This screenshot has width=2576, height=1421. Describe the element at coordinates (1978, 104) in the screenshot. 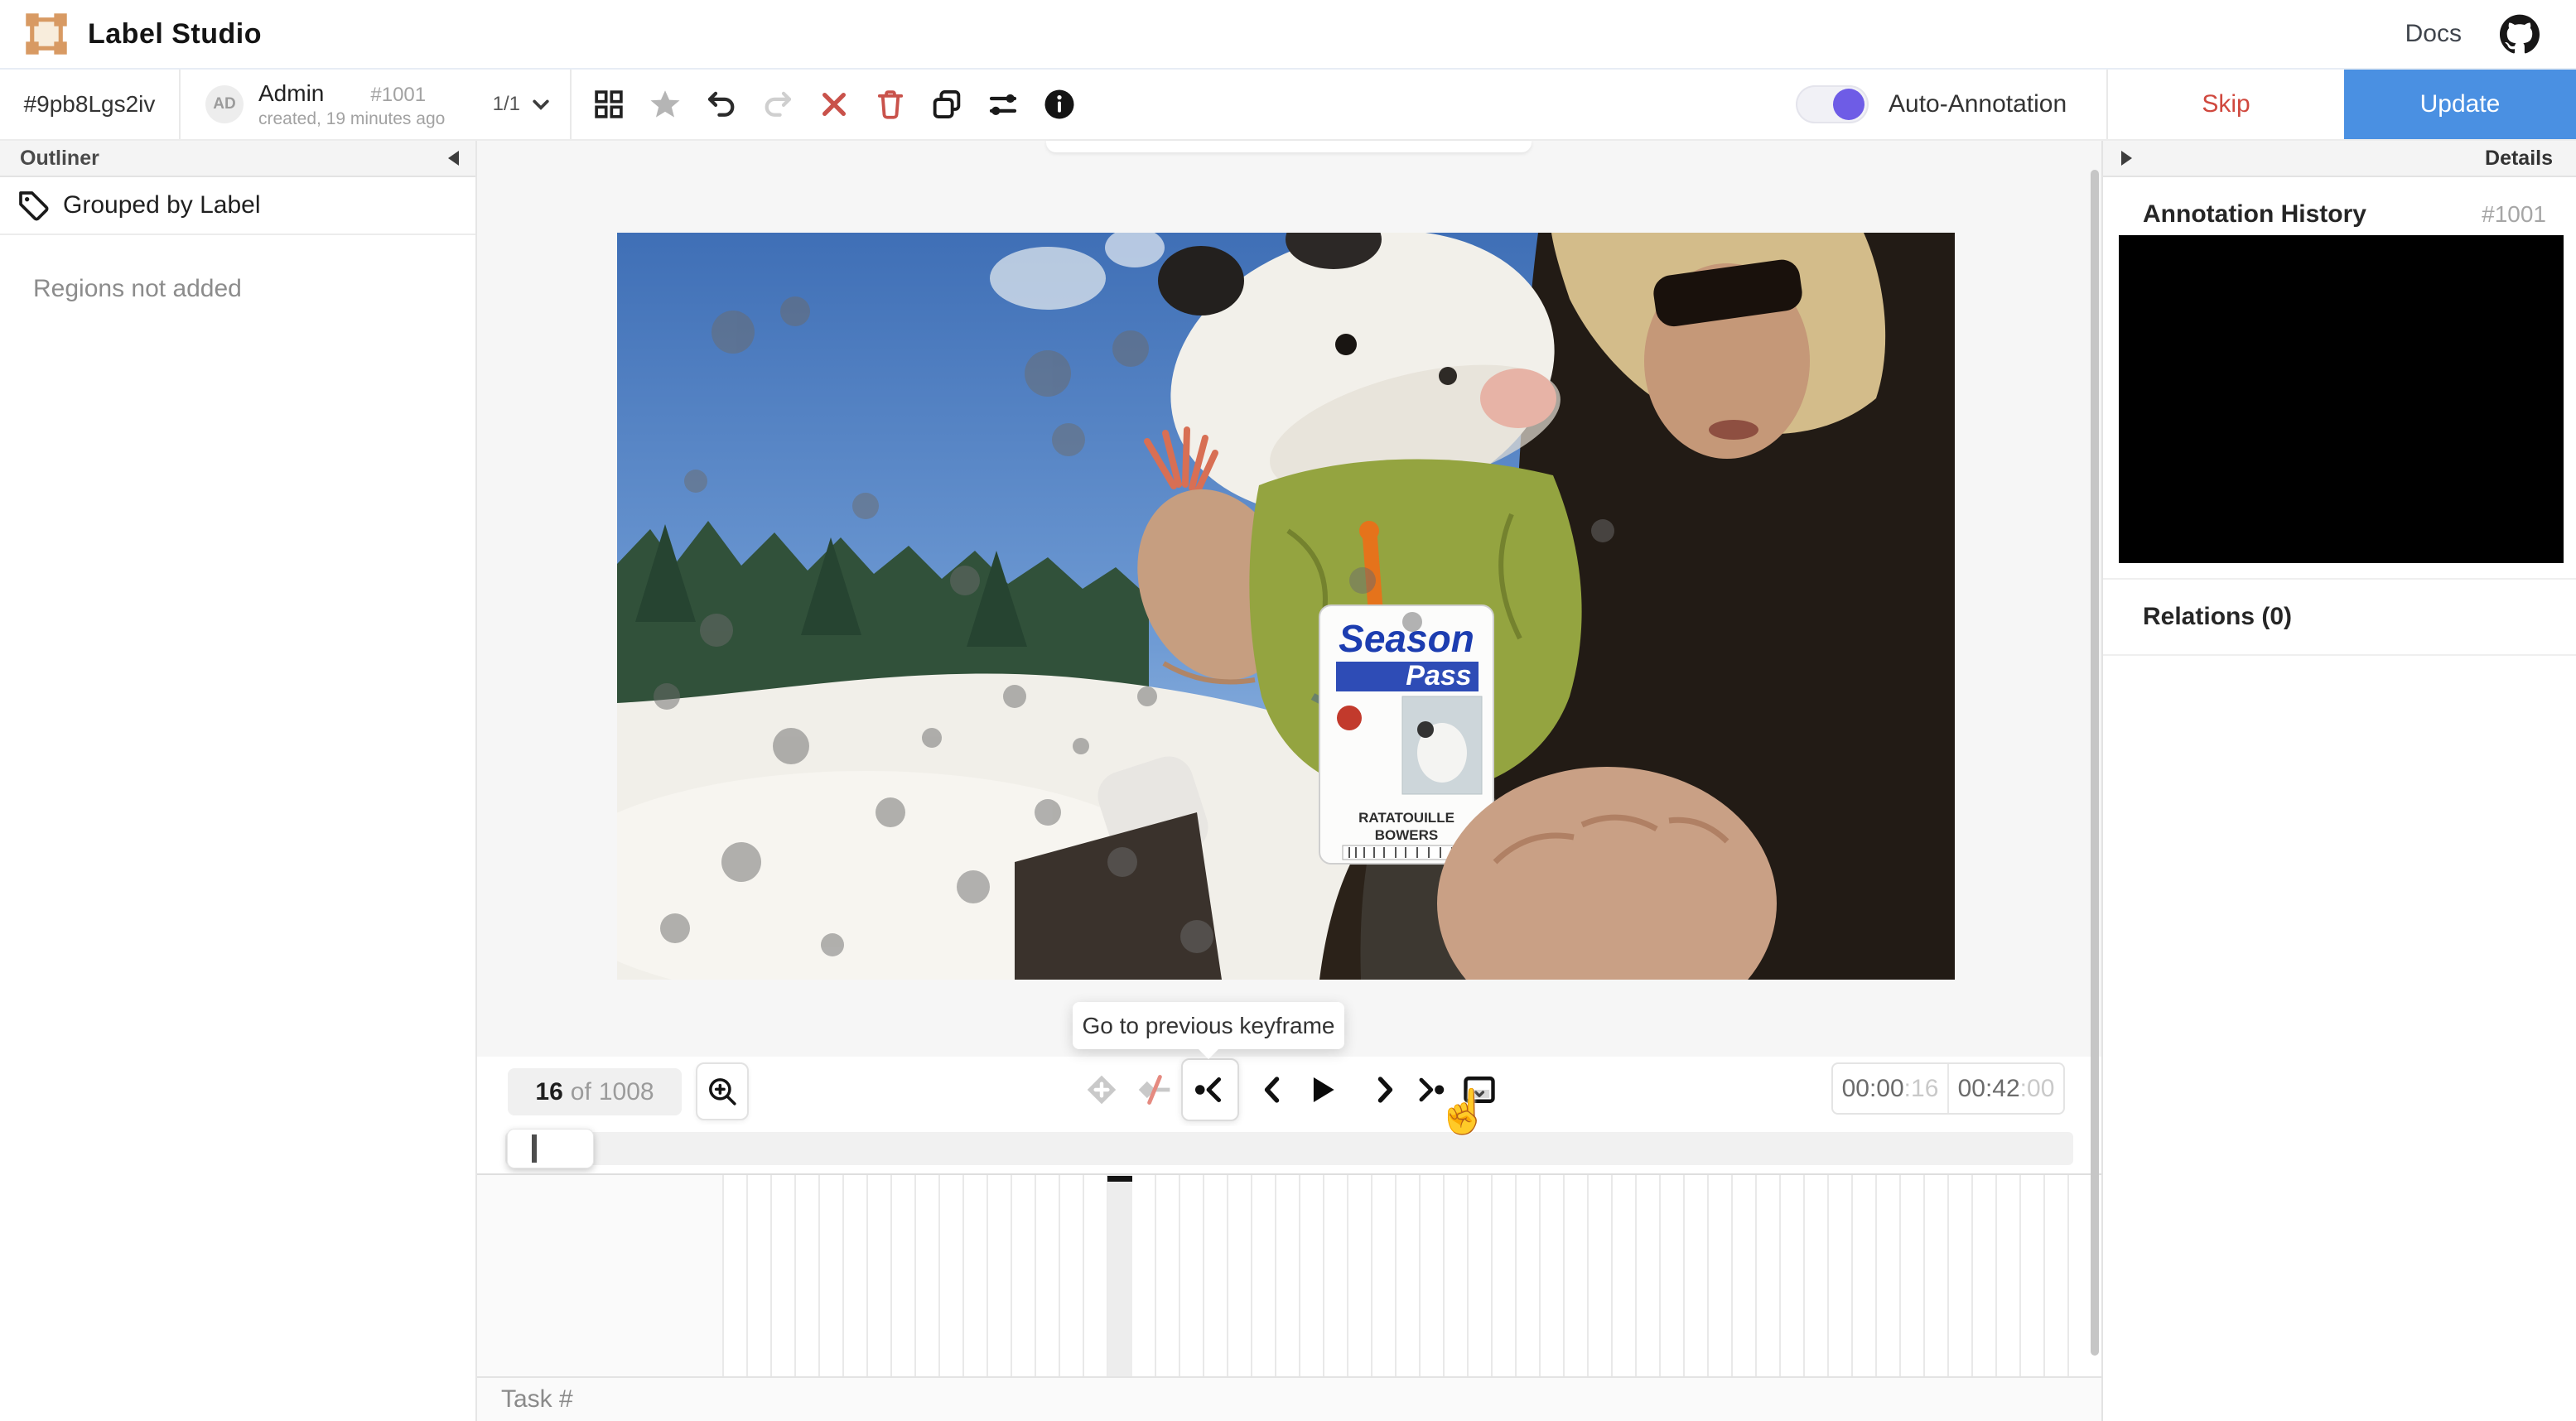

I see `auto-annotation-label: Auto-Annotation` at that location.